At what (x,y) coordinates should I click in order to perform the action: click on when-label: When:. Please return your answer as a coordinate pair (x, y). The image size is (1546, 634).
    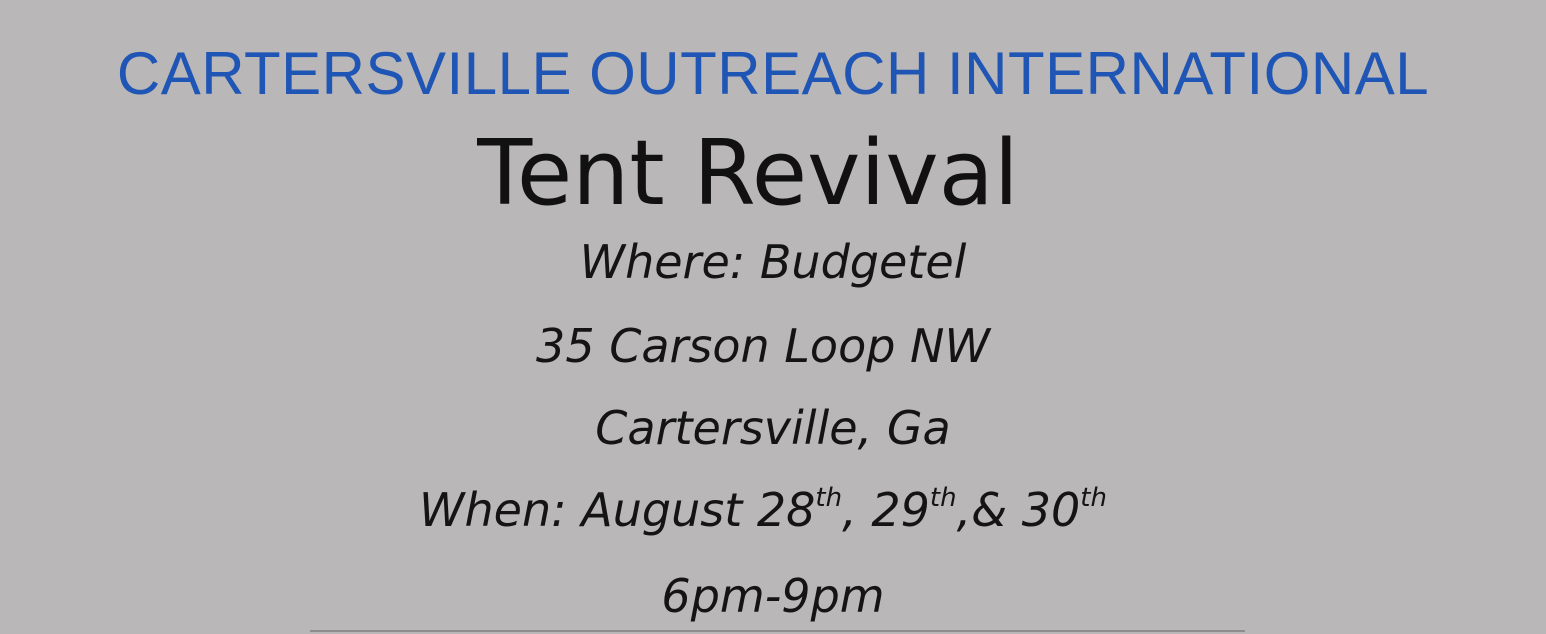
    Looking at the image, I should click on (493, 510).